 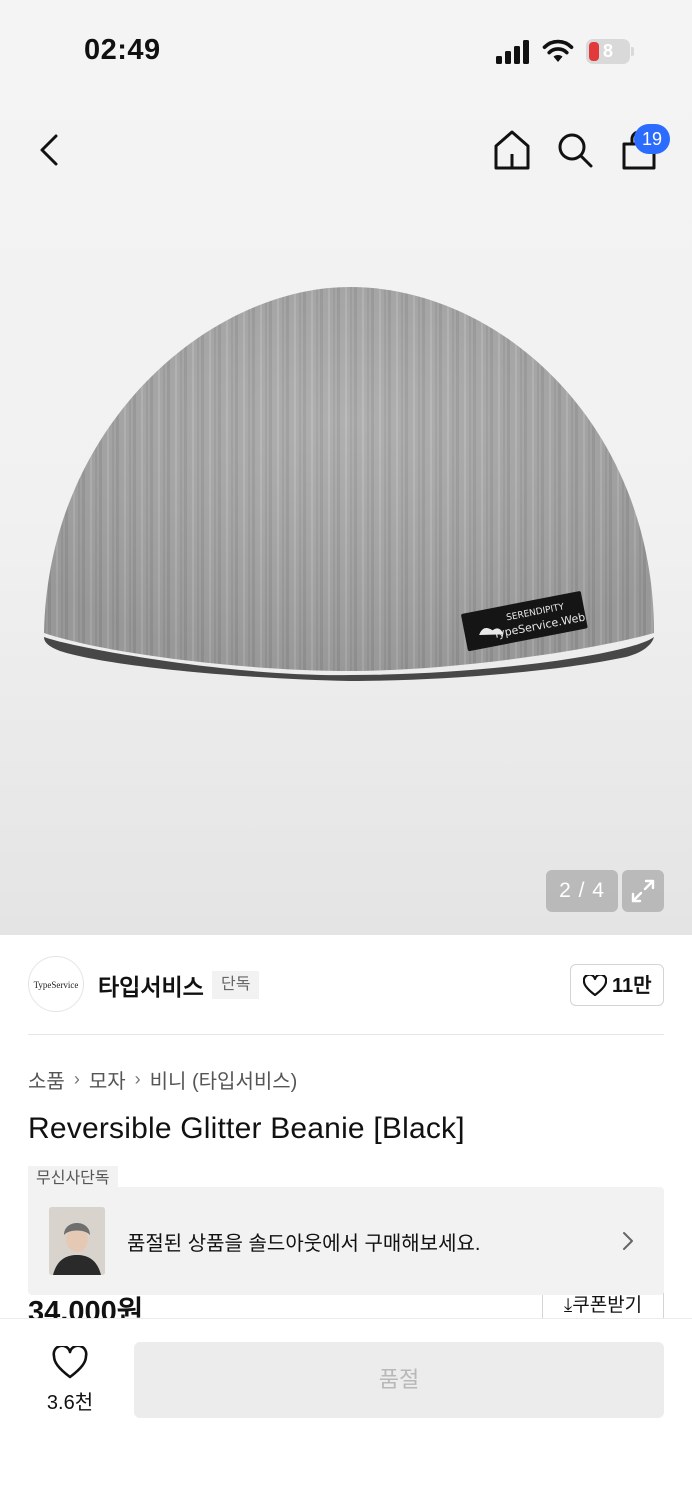 I want to click on download-icon: ⤓, so click(x=568, y=1305).